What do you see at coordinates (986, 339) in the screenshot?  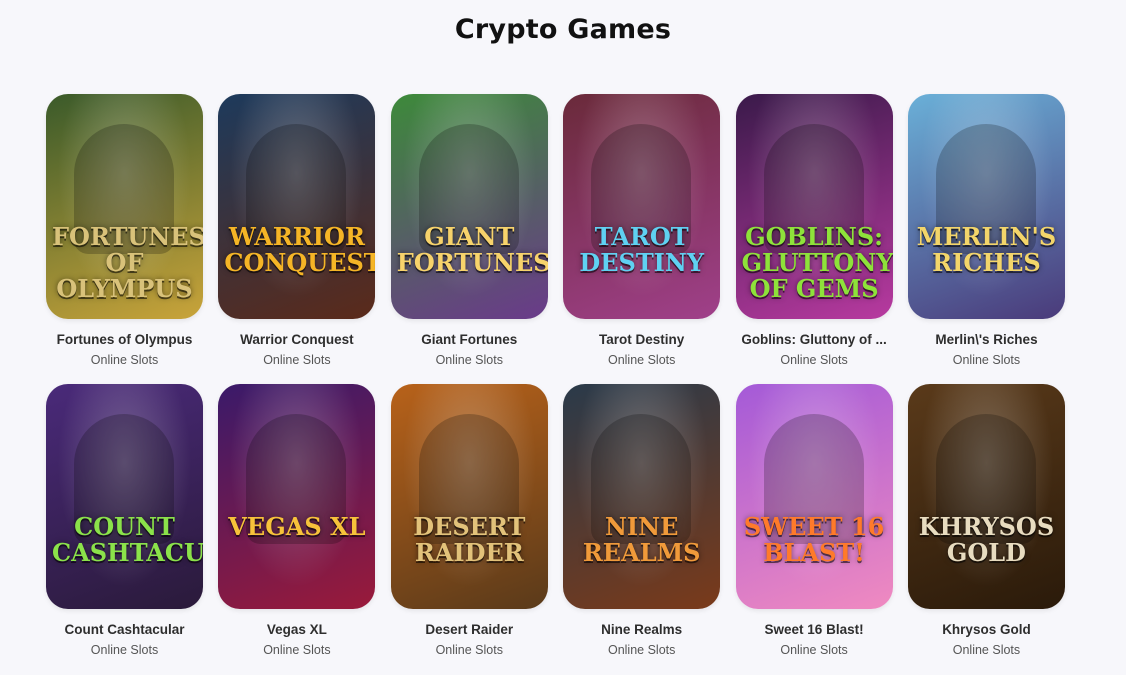 I see `game-title: Merlin\'s Riches` at bounding box center [986, 339].